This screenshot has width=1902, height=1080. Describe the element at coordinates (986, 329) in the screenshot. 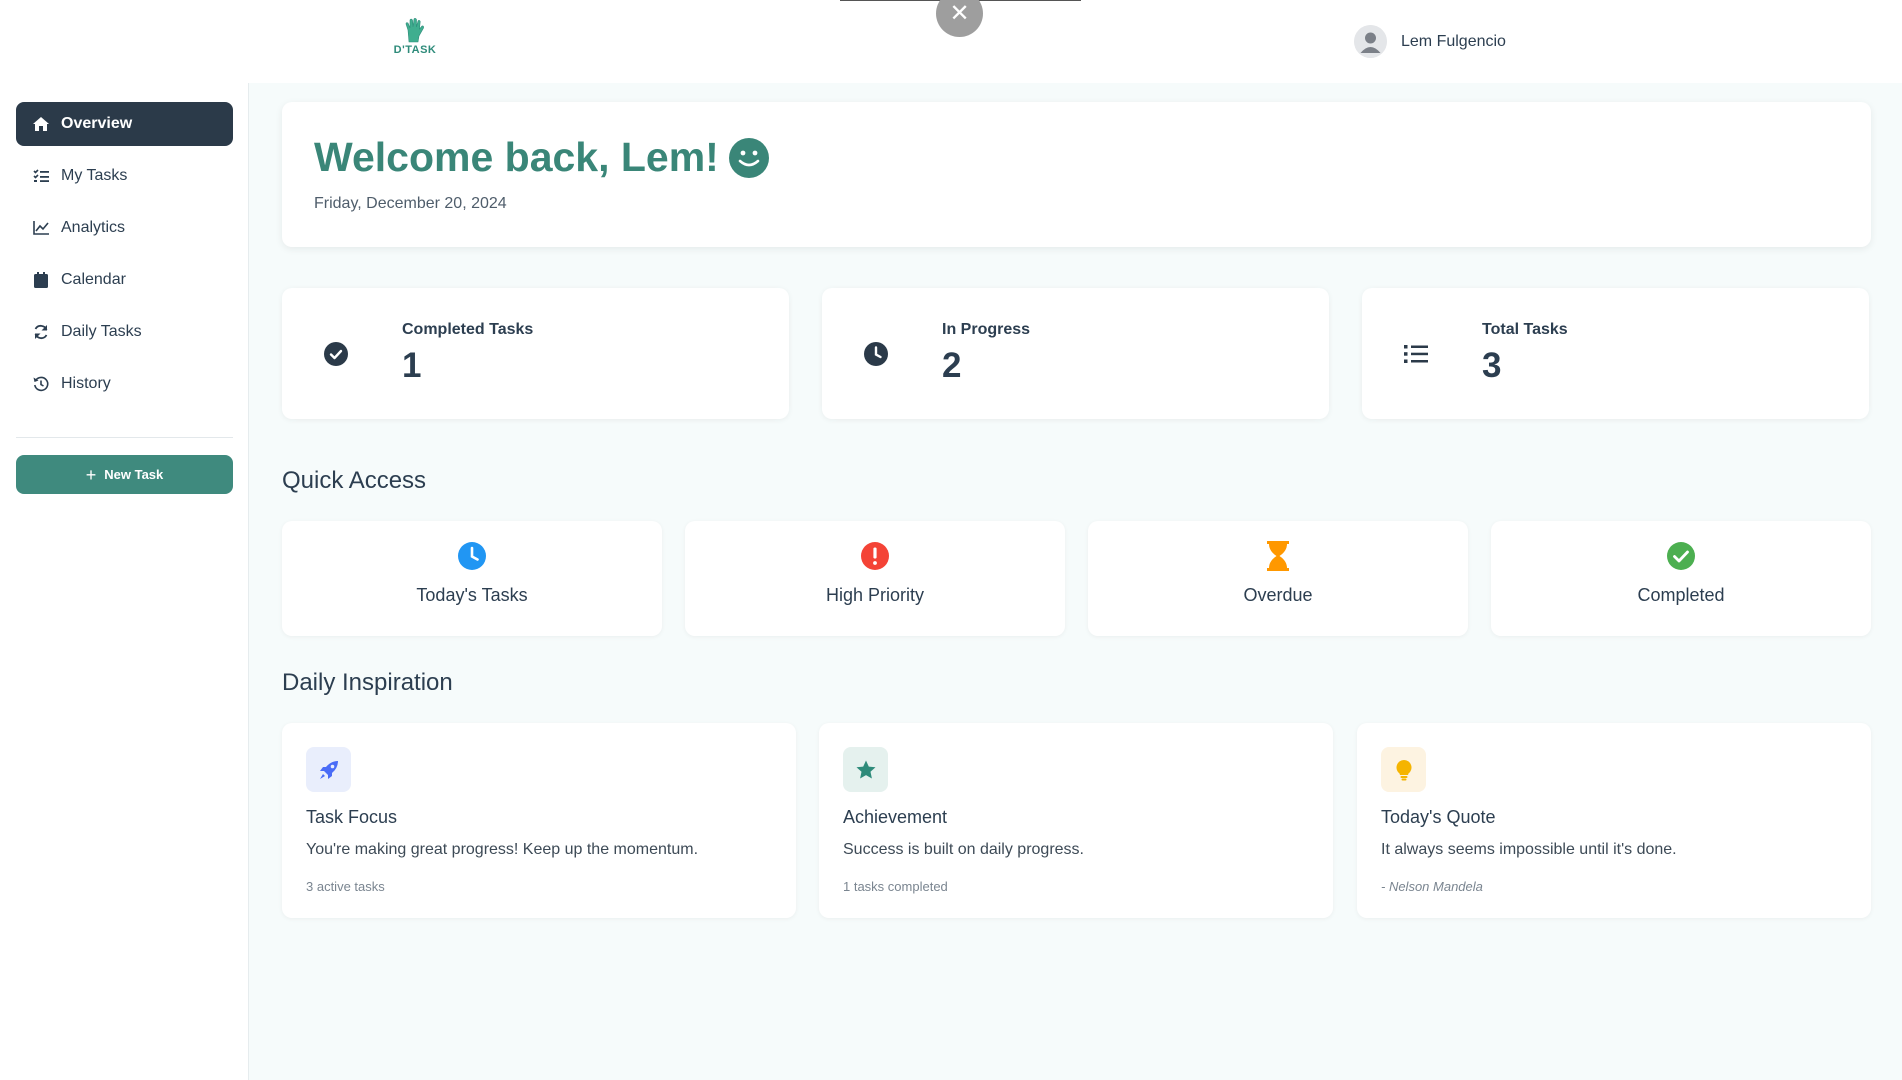

I see `stat-label: In Progress` at that location.